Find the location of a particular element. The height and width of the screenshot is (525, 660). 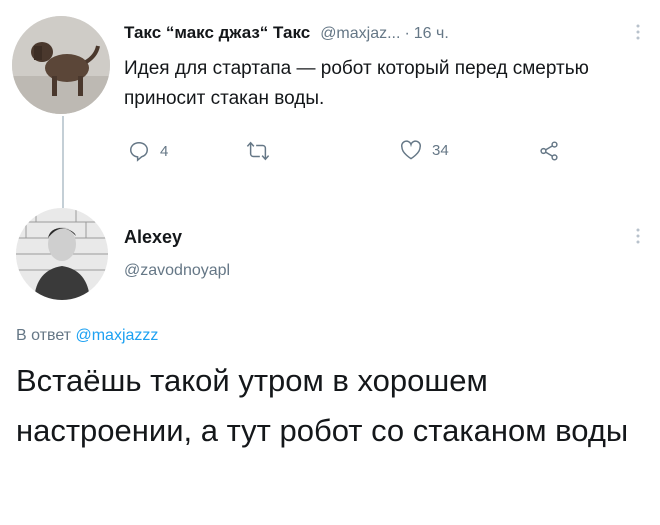

like-button: 34 is located at coordinates (424, 150).